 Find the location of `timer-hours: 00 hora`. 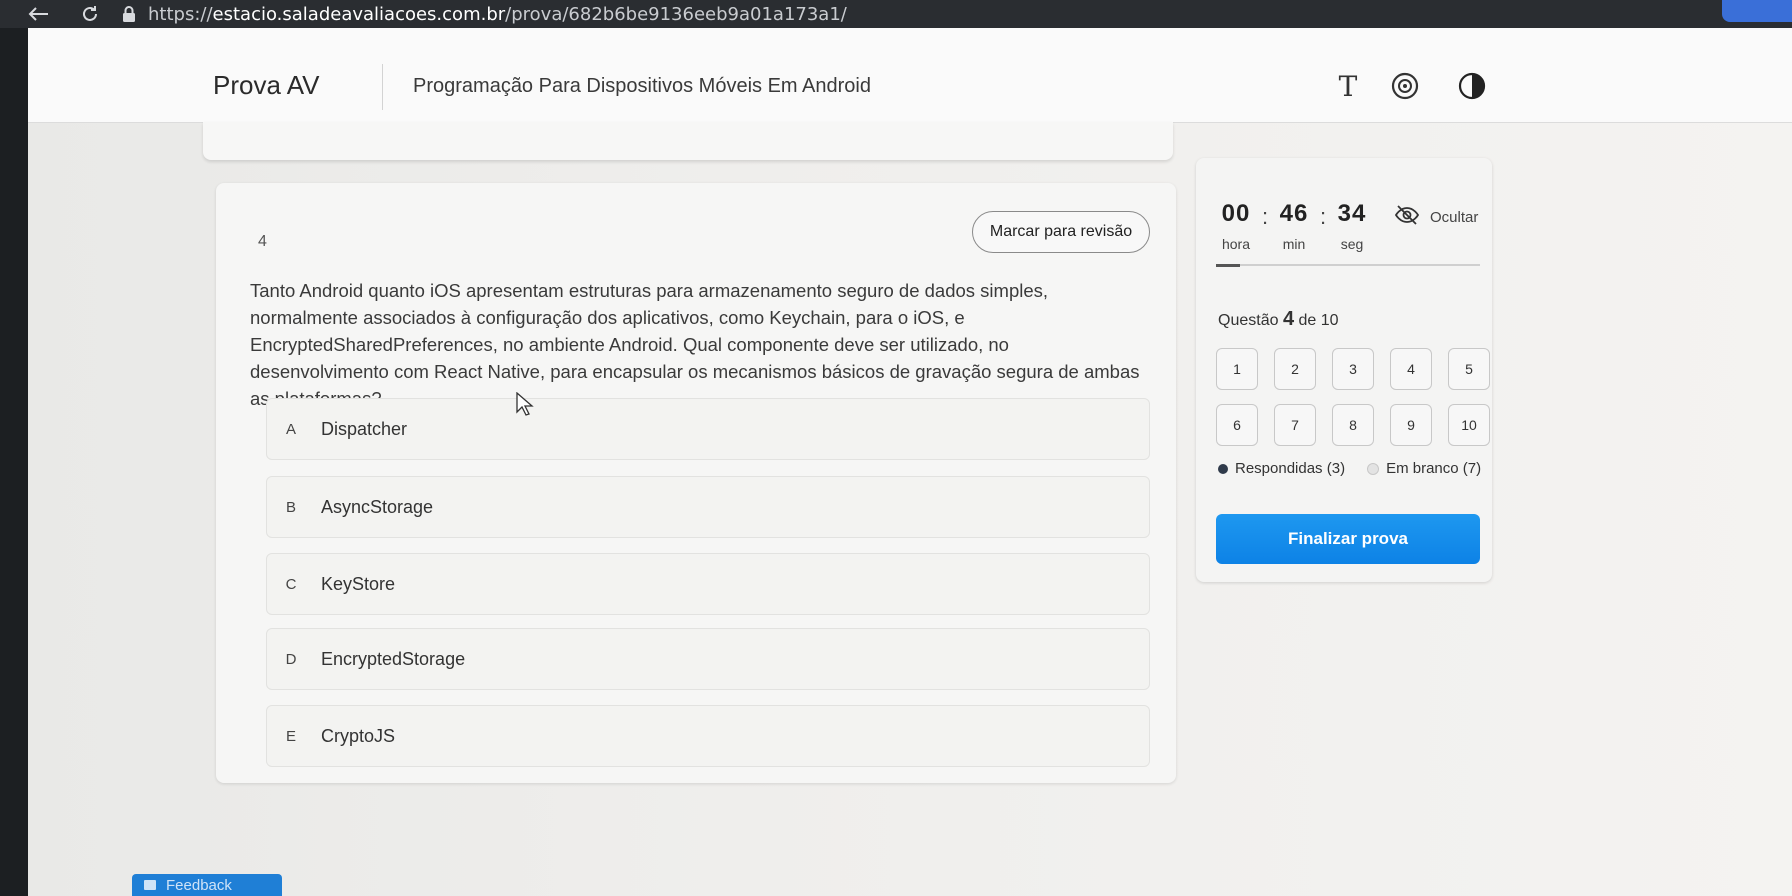

timer-hours: 00 hora is located at coordinates (1236, 226).